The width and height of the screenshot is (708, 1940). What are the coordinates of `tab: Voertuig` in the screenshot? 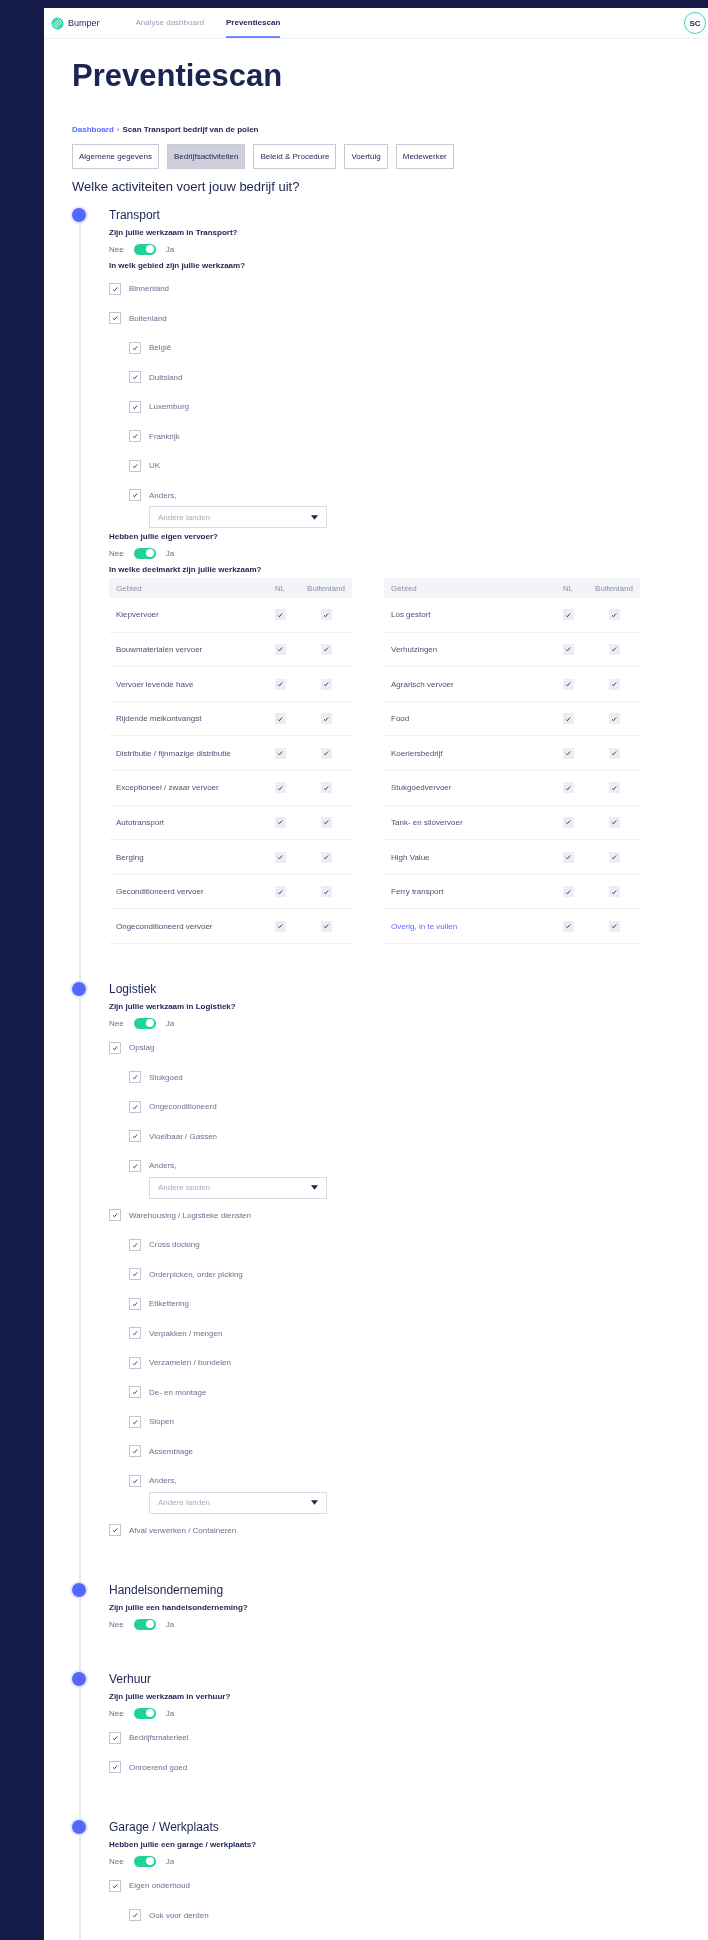 It's located at (366, 157).